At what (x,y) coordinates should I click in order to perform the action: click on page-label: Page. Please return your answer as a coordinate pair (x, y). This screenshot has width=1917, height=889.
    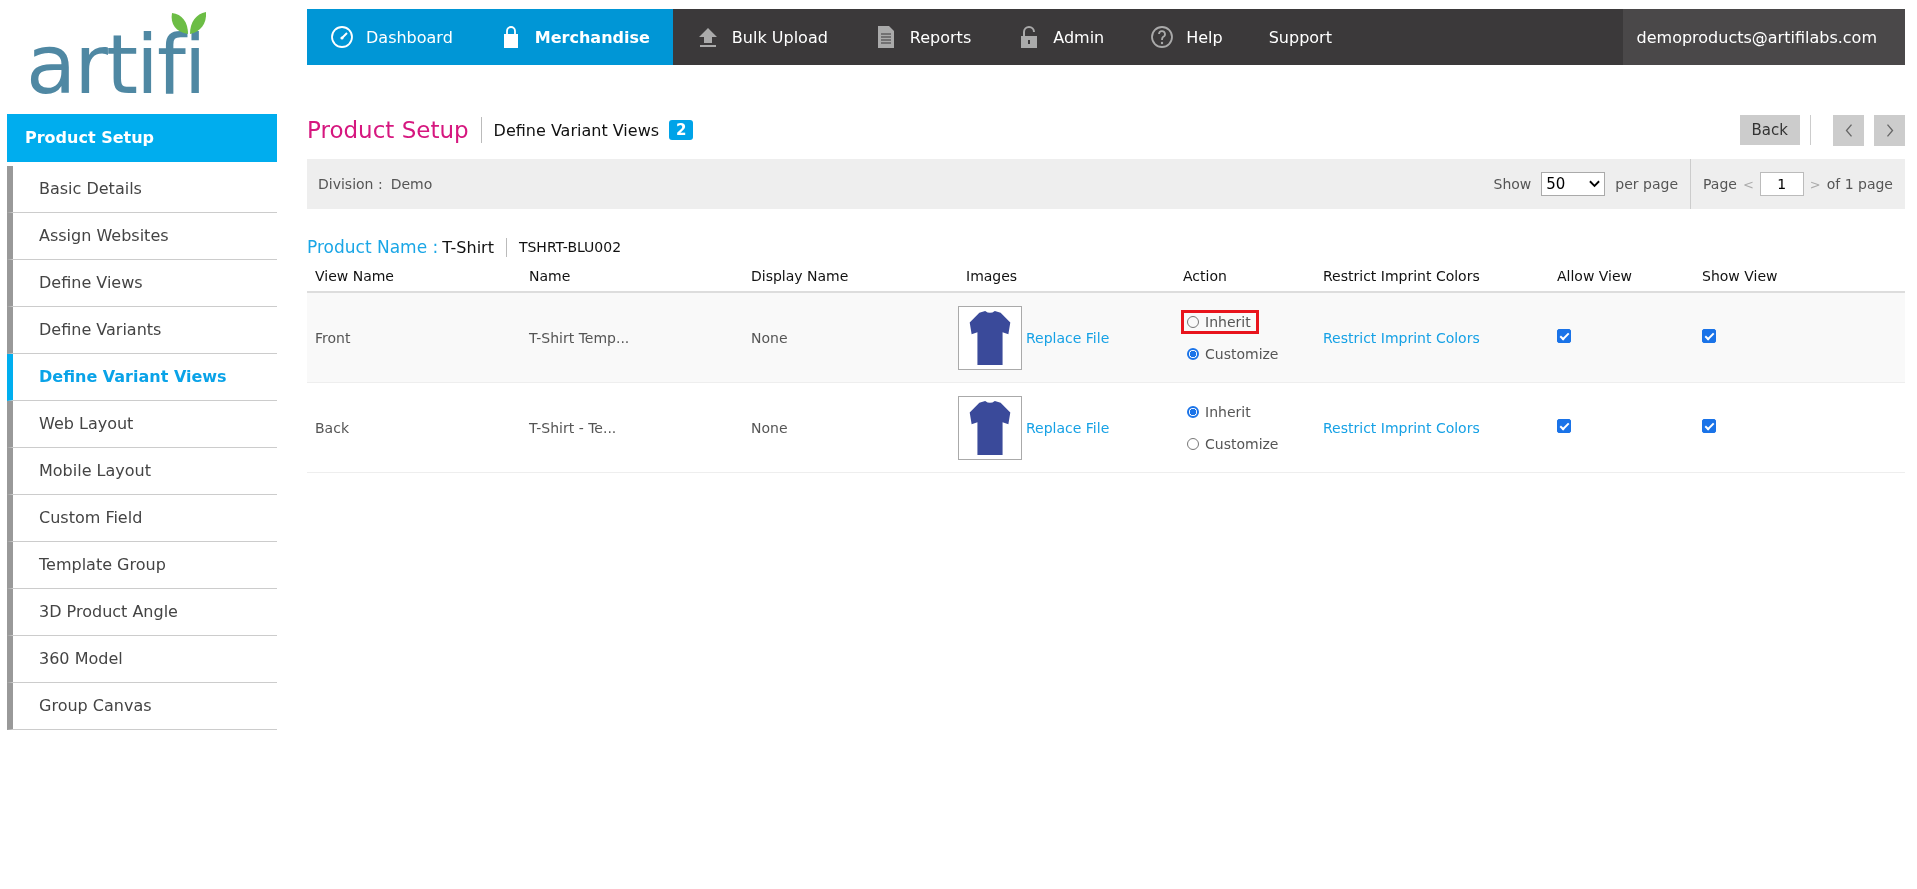
    Looking at the image, I should click on (1720, 184).